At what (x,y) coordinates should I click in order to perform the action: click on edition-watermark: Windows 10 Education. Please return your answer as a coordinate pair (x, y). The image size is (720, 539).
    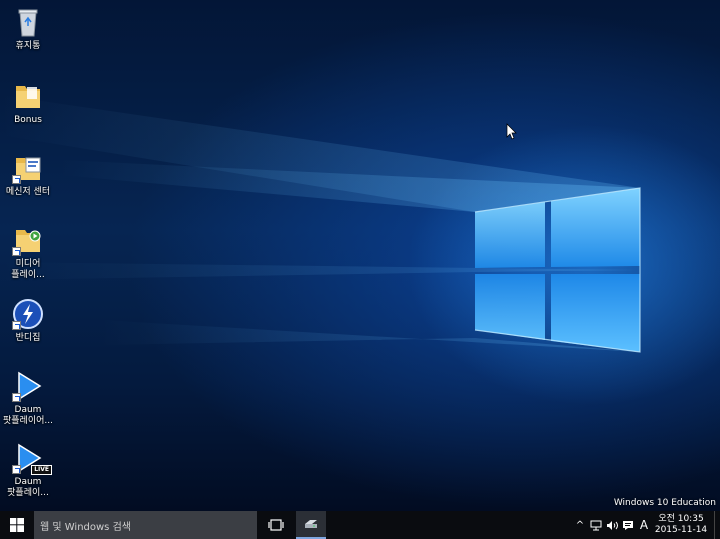
    Looking at the image, I should click on (664, 503).